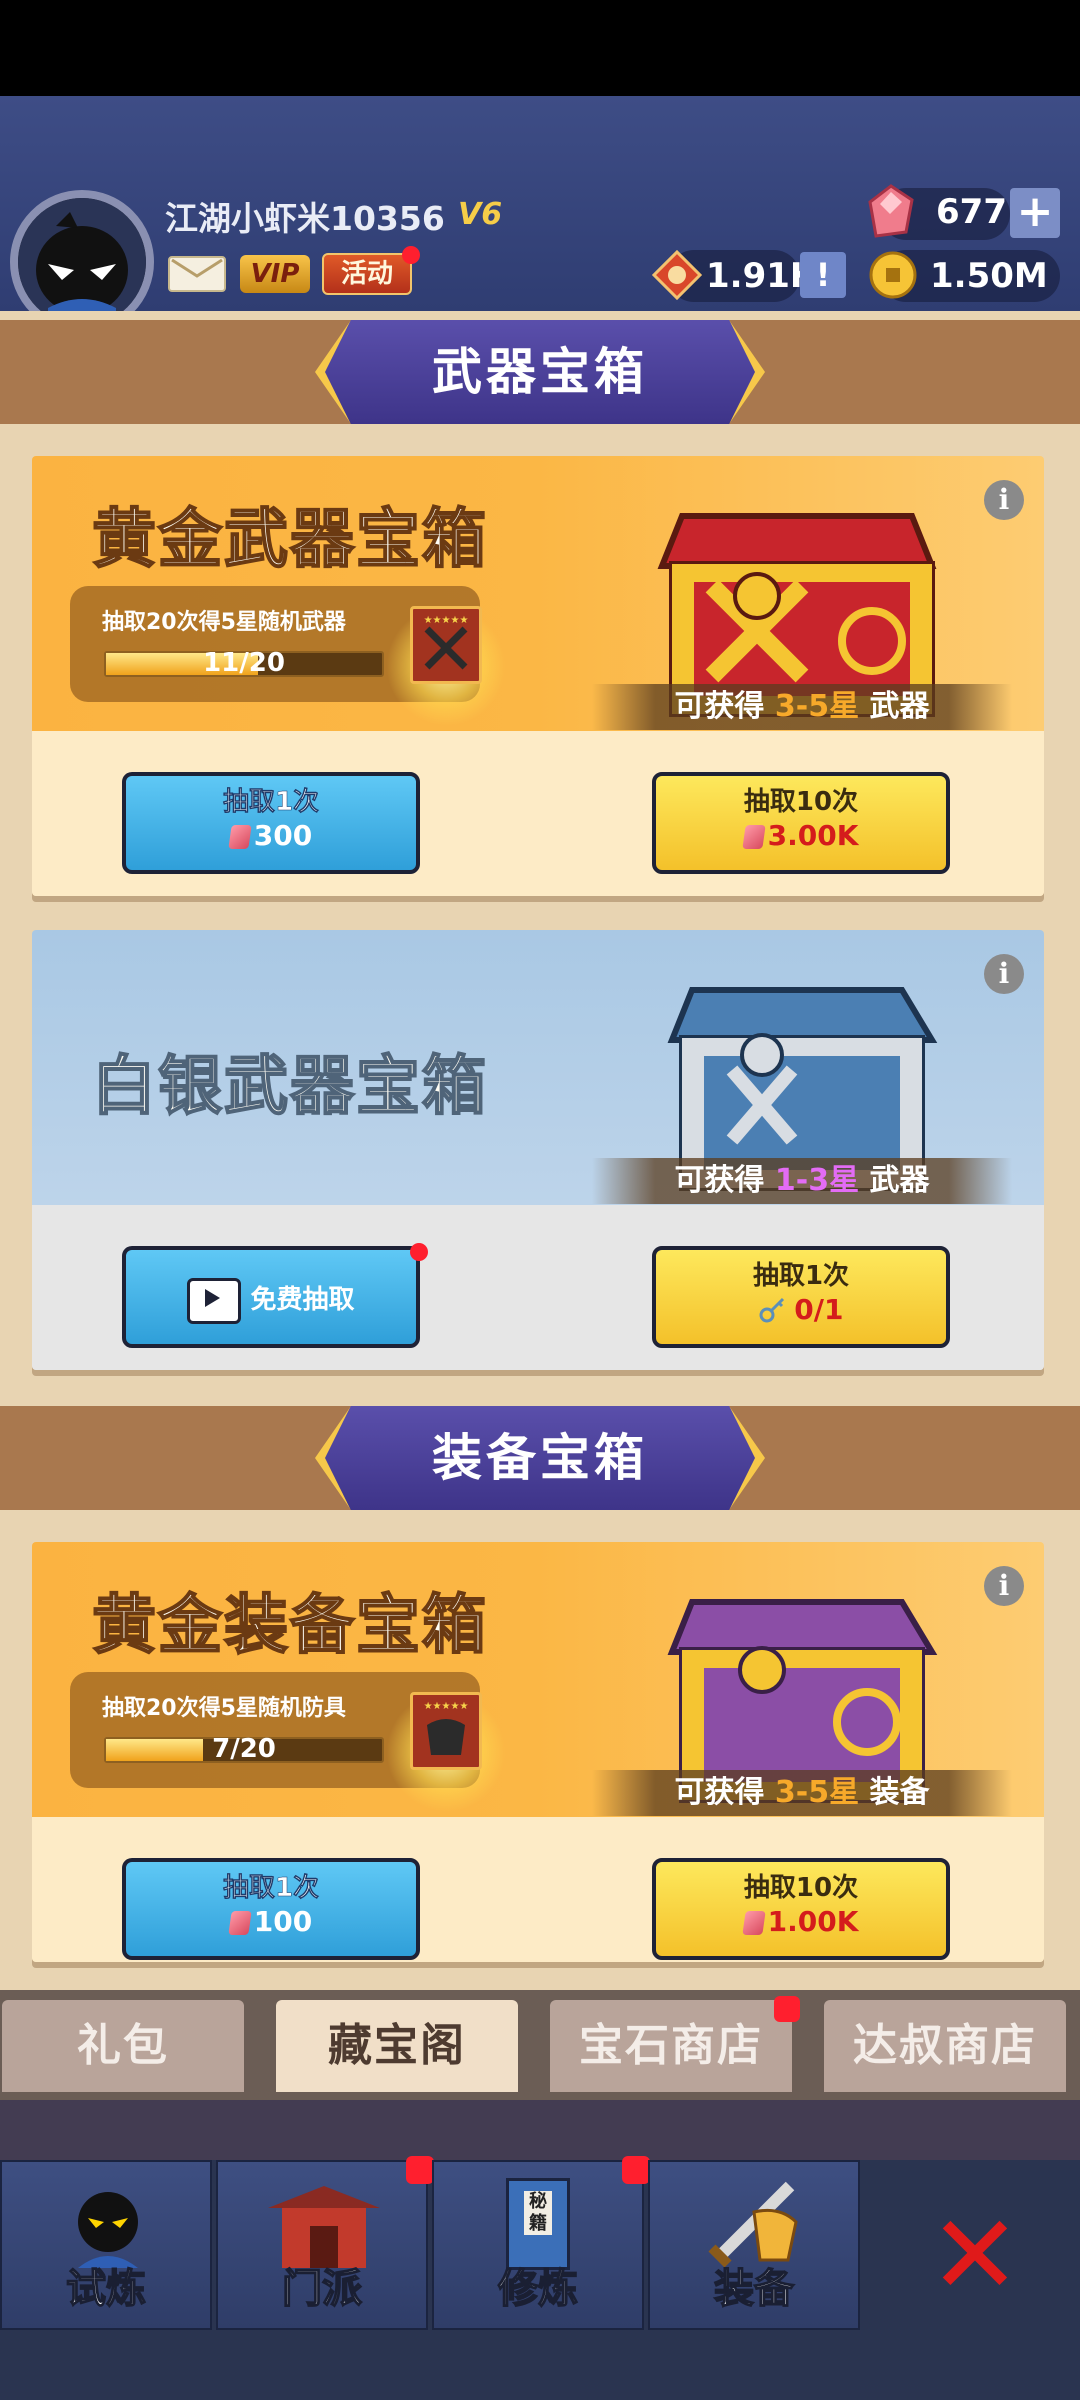 Image resolution: width=1080 pixels, height=2400 pixels. I want to click on gold-equipment-draw-10-button: 抽取10次 1.00K, so click(801, 1909).